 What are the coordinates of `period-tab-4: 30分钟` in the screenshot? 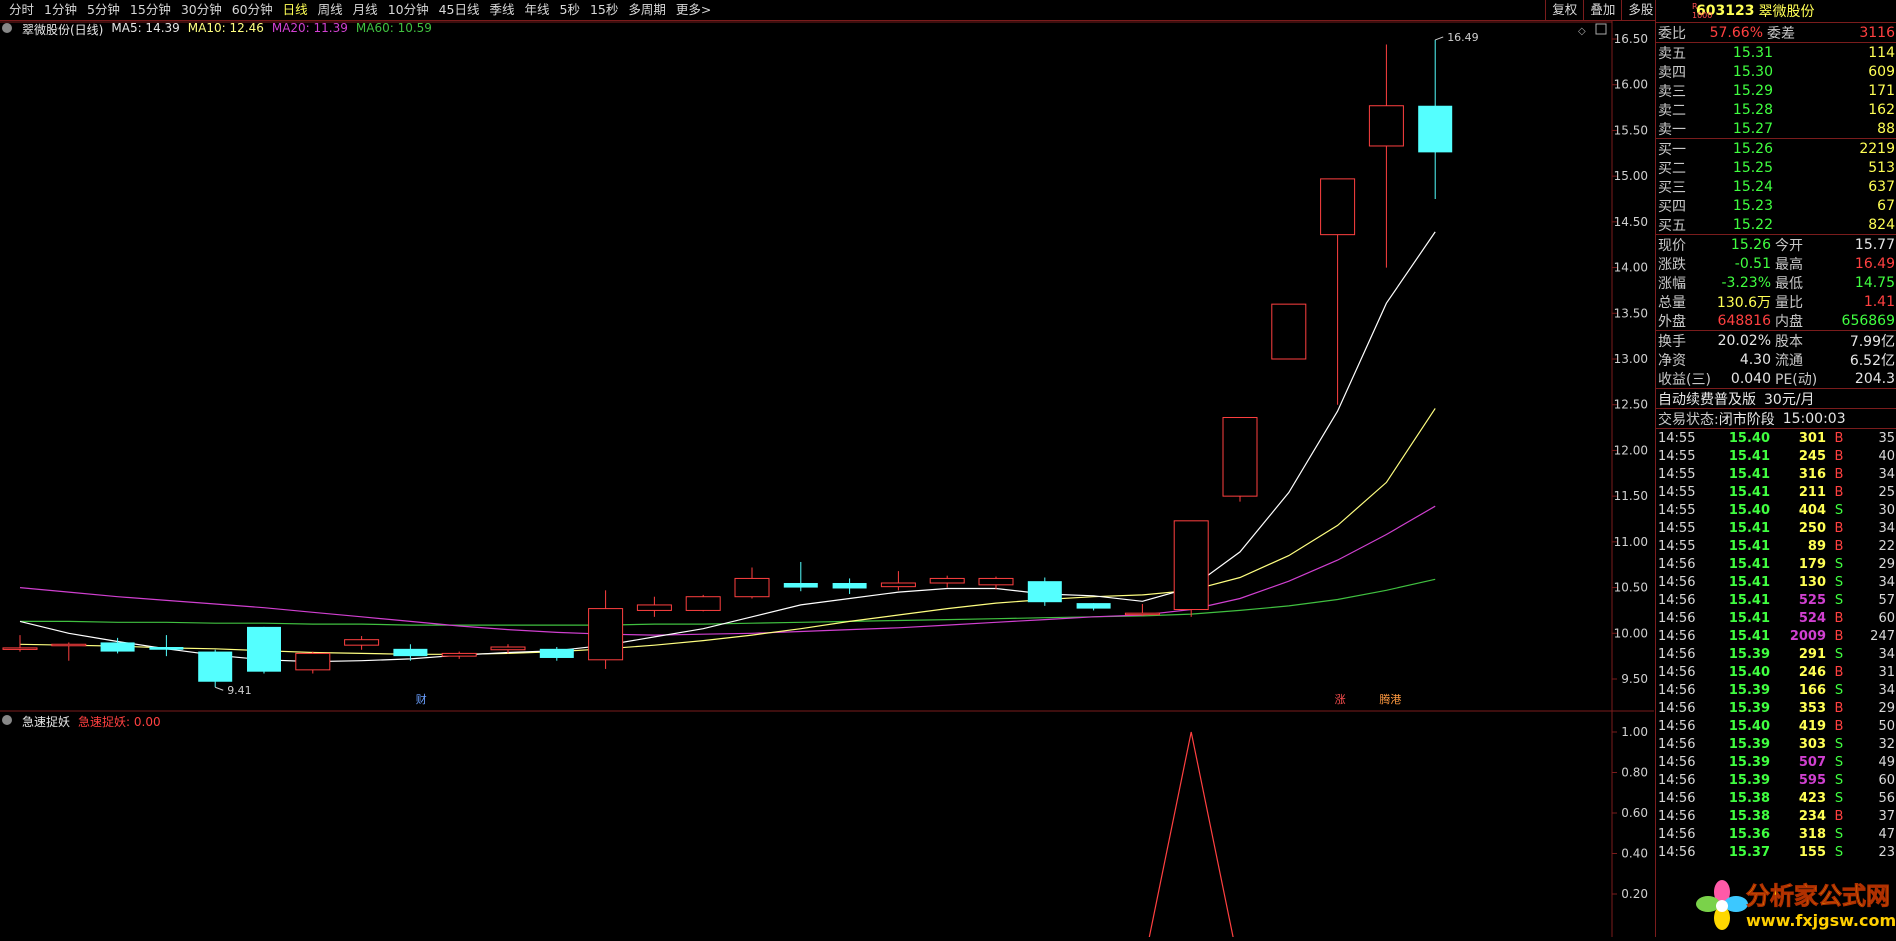 It's located at (201, 10).